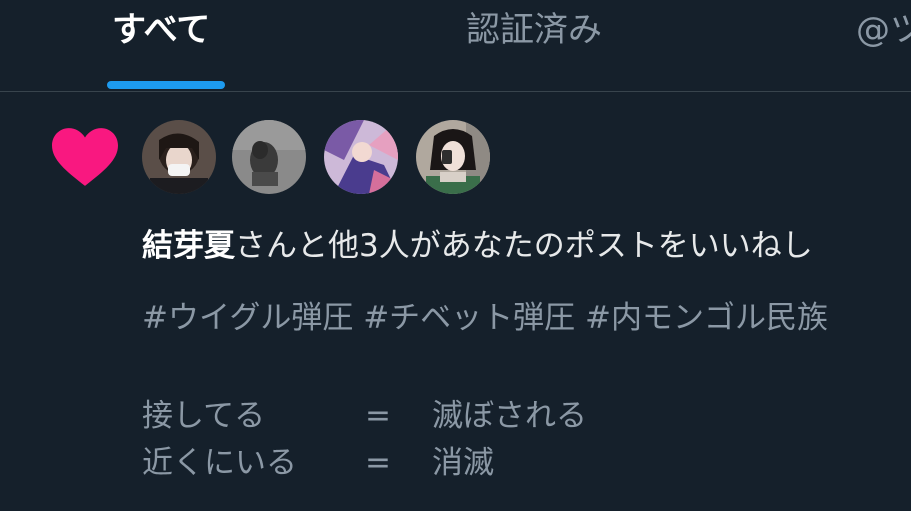 The height and width of the screenshot is (511, 911). What do you see at coordinates (85, 157) in the screenshot?
I see `heart-icon` at bounding box center [85, 157].